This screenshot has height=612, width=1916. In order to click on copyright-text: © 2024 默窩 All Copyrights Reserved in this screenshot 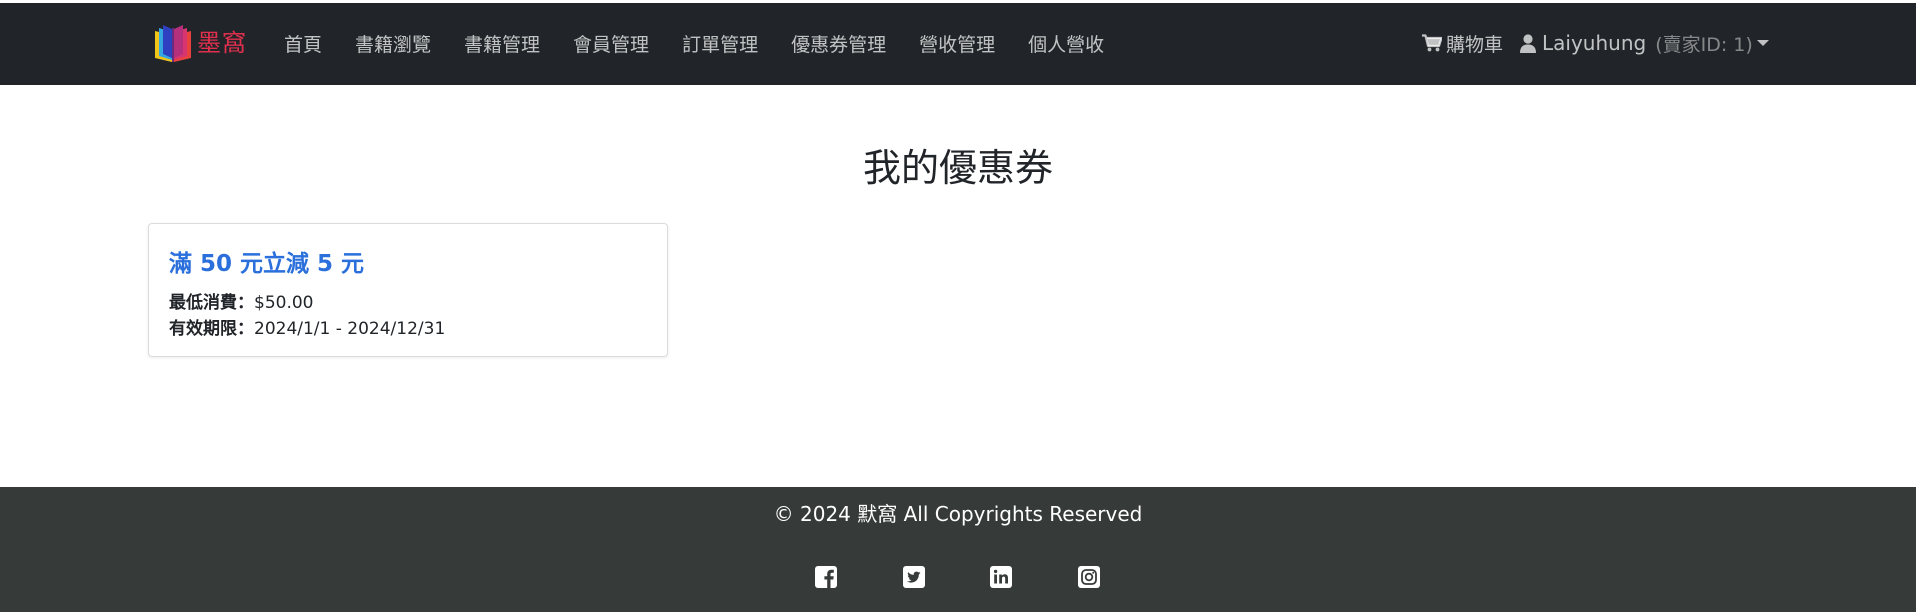, I will do `click(958, 514)`.